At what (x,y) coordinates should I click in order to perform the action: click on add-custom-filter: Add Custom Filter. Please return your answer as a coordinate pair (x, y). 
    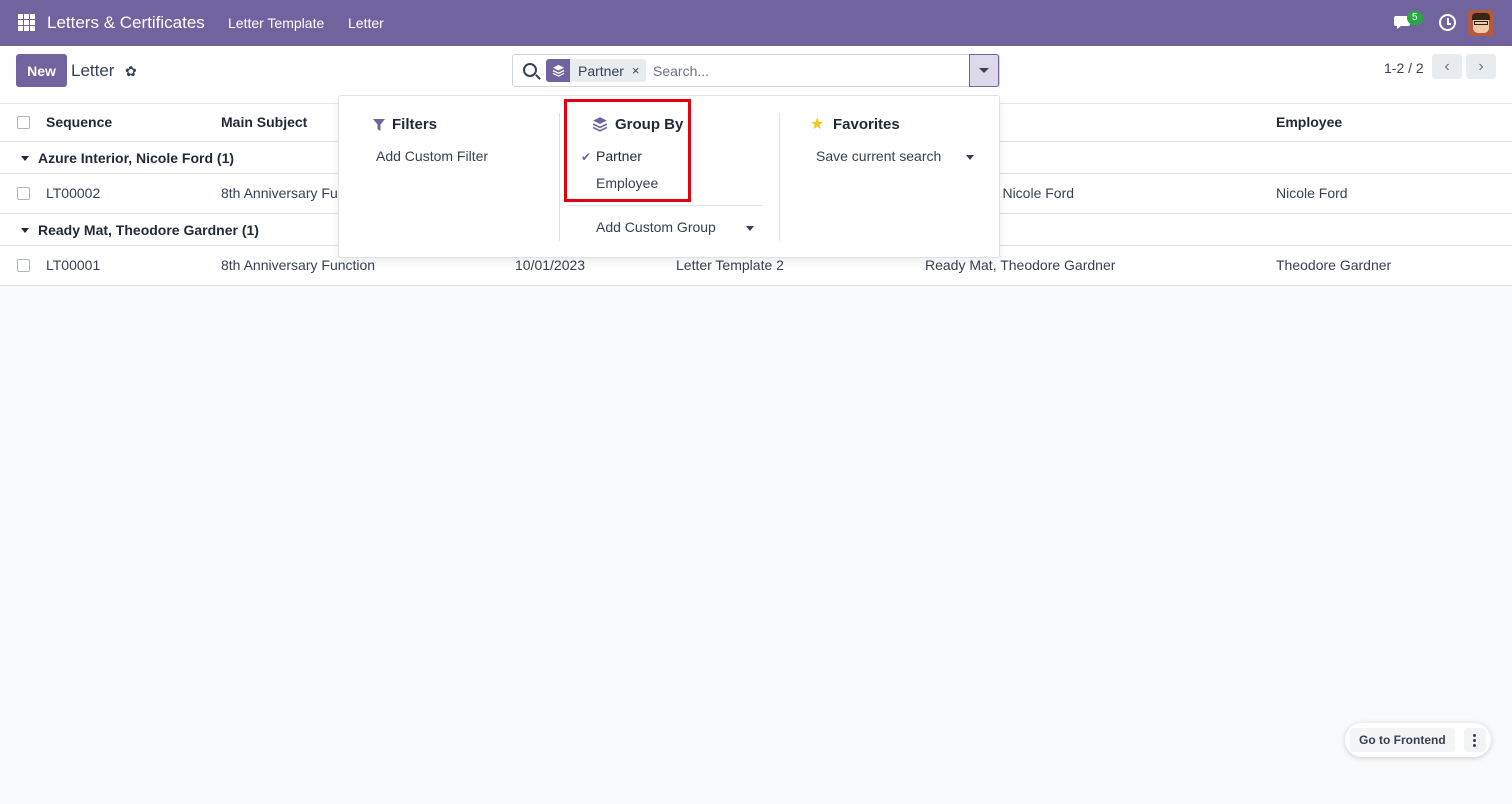
    Looking at the image, I should click on (432, 156).